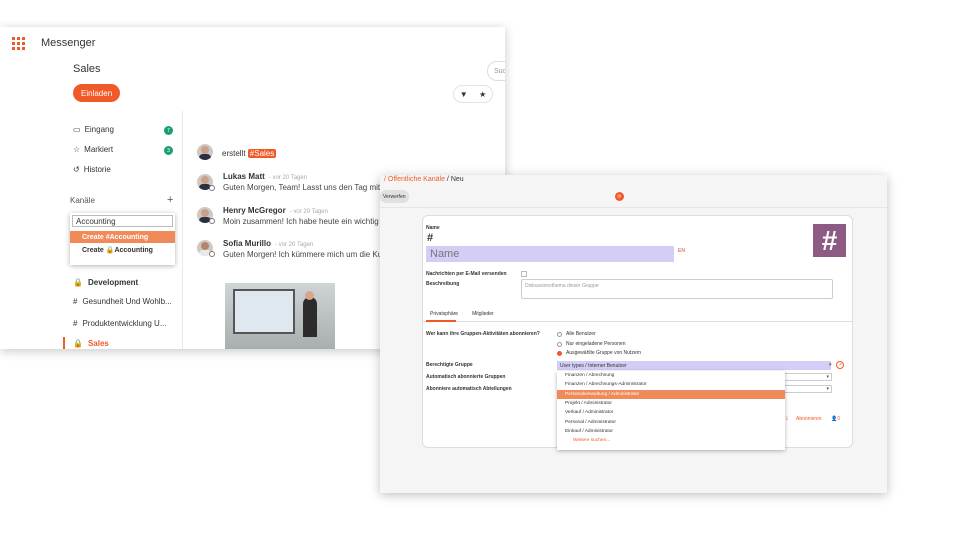 The image size is (962, 541). What do you see at coordinates (262, 153) in the screenshot?
I see `channel-tag: #Sales` at bounding box center [262, 153].